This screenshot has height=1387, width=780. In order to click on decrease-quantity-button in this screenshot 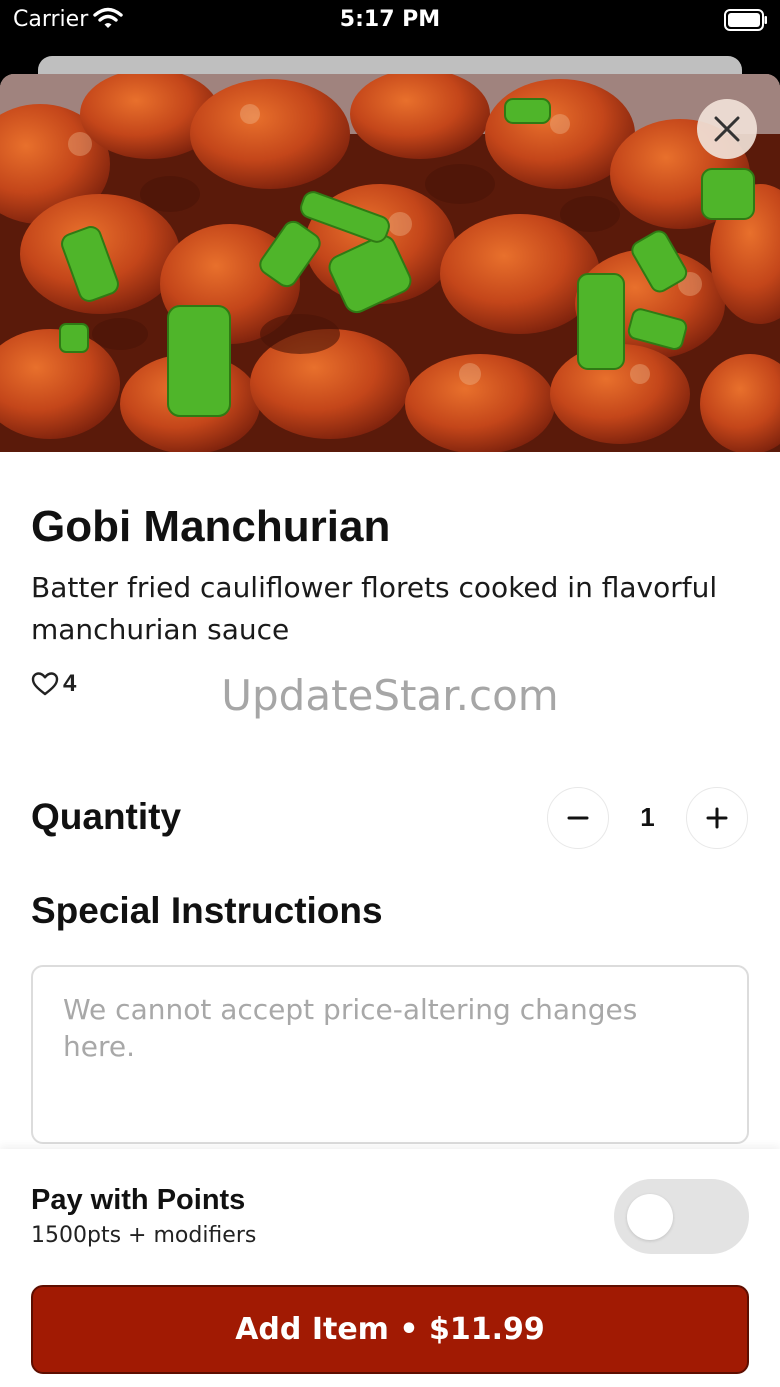, I will do `click(578, 818)`.